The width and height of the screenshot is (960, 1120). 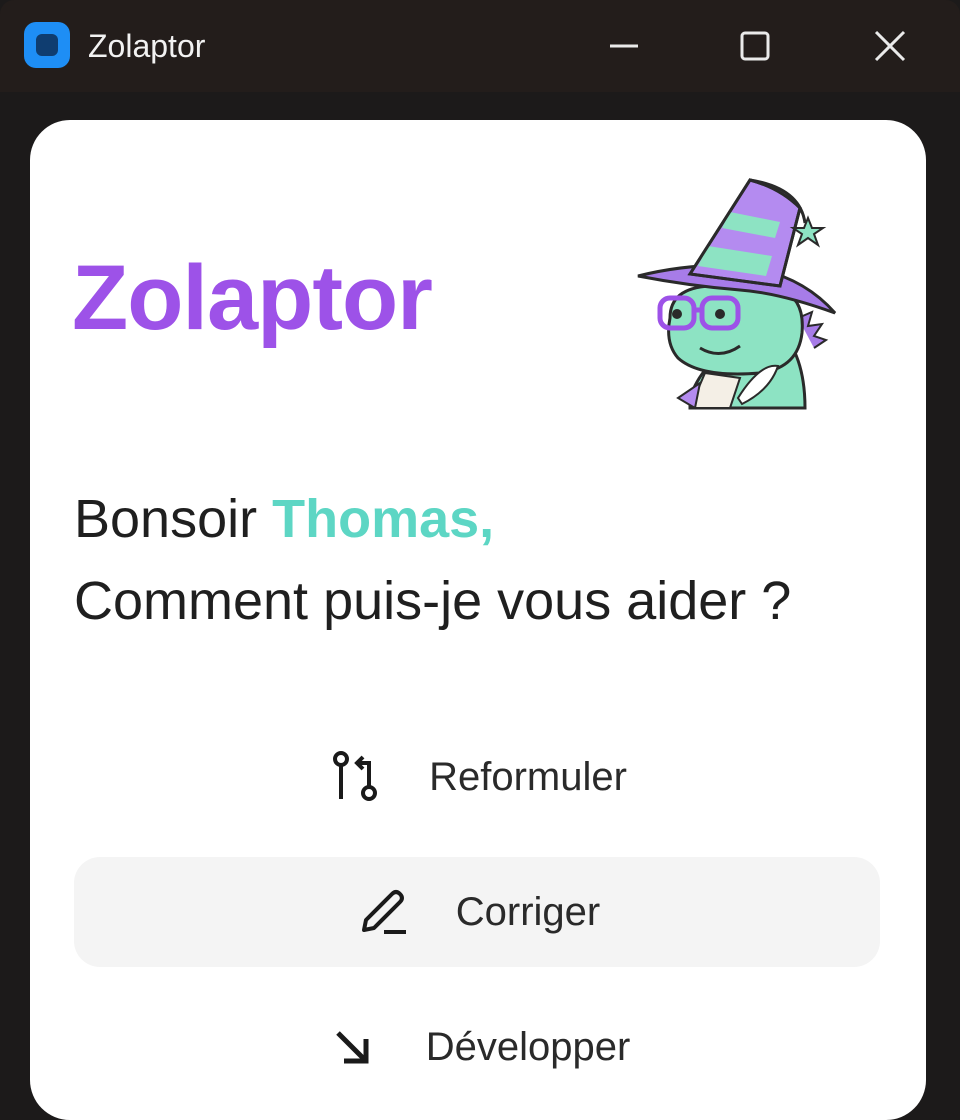 What do you see at coordinates (737, 294) in the screenshot?
I see `wizard-dinosaur-mascot` at bounding box center [737, 294].